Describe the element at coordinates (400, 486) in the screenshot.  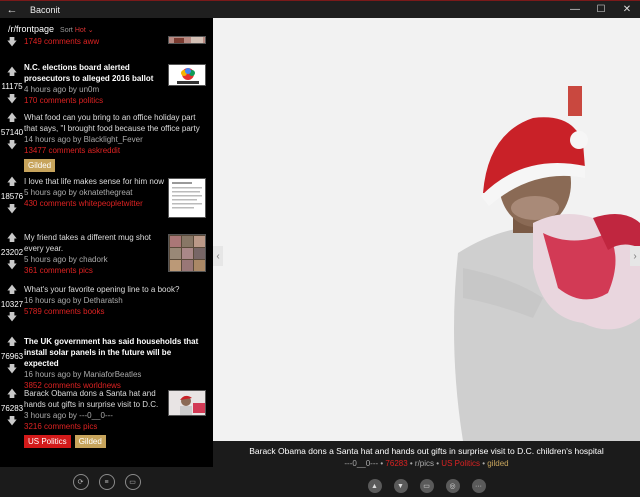
I see `downvote-icon: ▼` at that location.